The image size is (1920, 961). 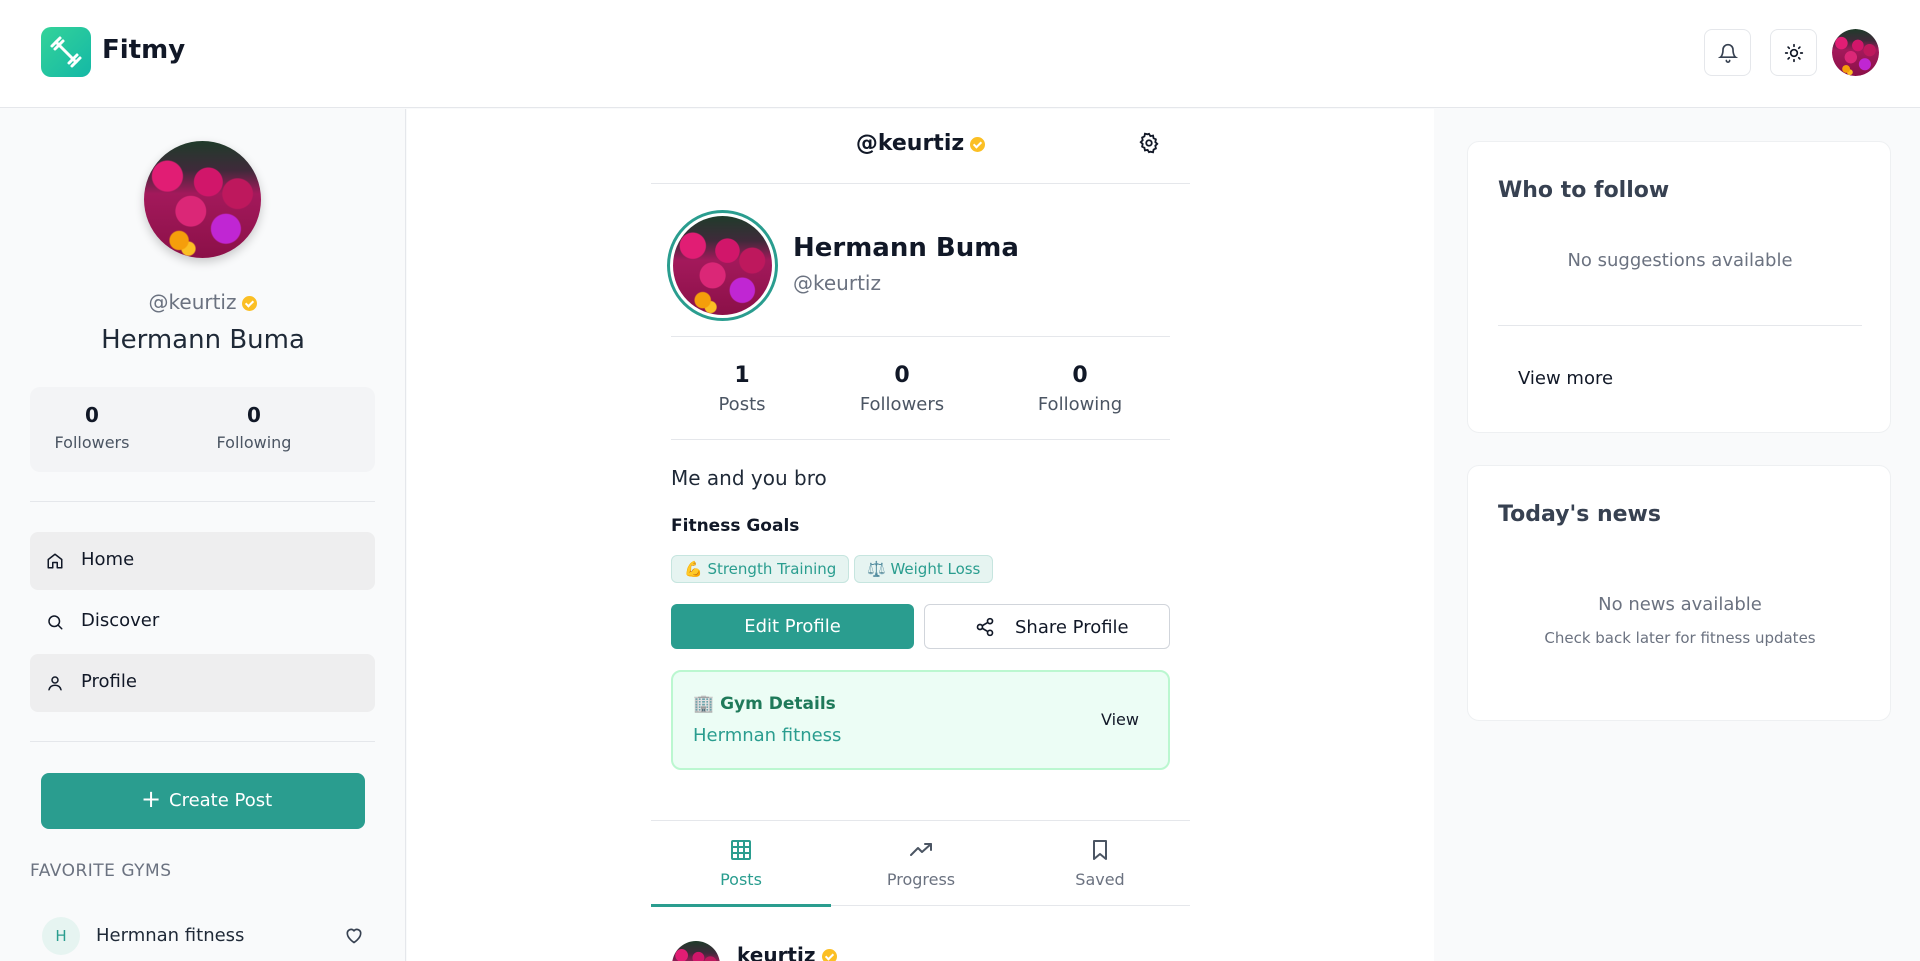 I want to click on user-avatar, so click(x=1855, y=52).